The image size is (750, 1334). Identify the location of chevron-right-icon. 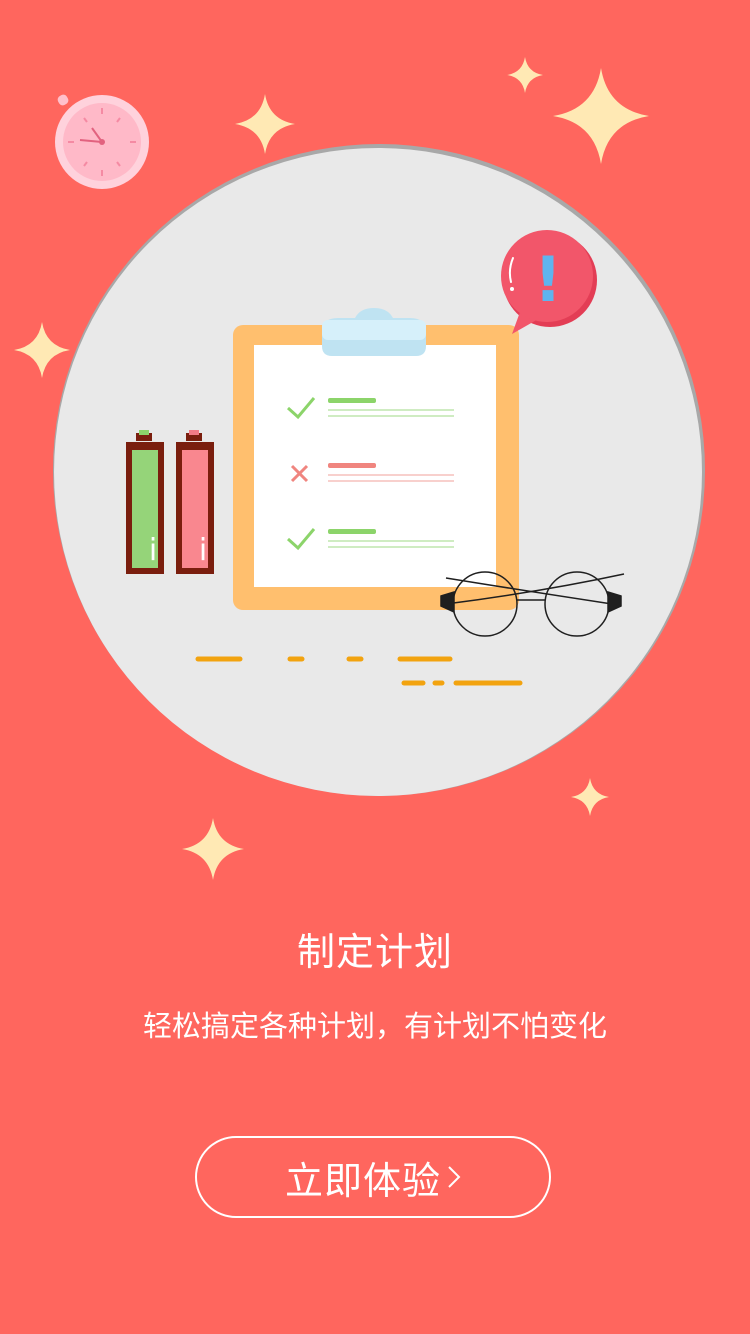
(454, 1177).